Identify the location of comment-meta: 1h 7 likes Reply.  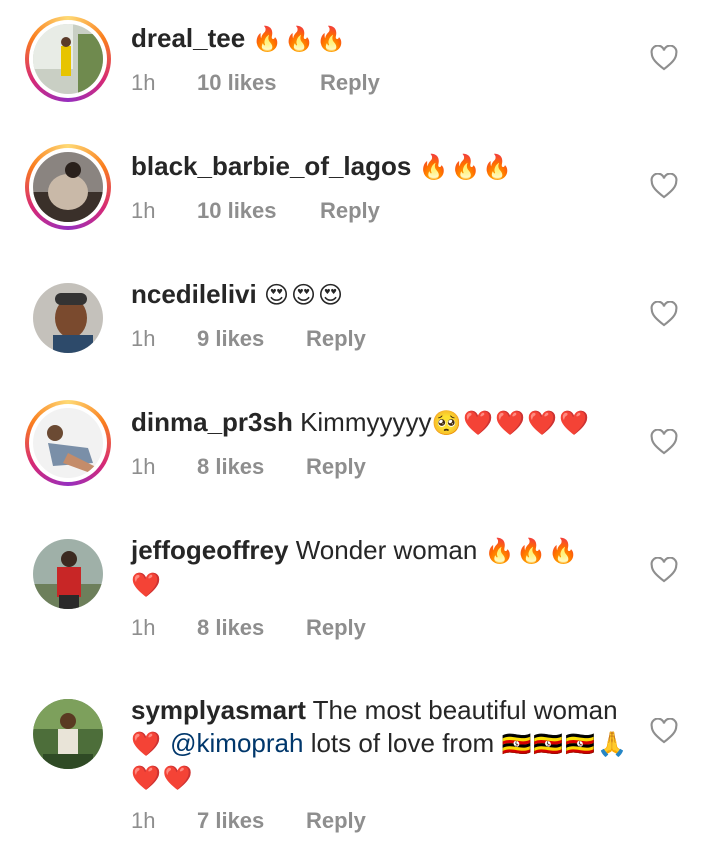
(248, 821).